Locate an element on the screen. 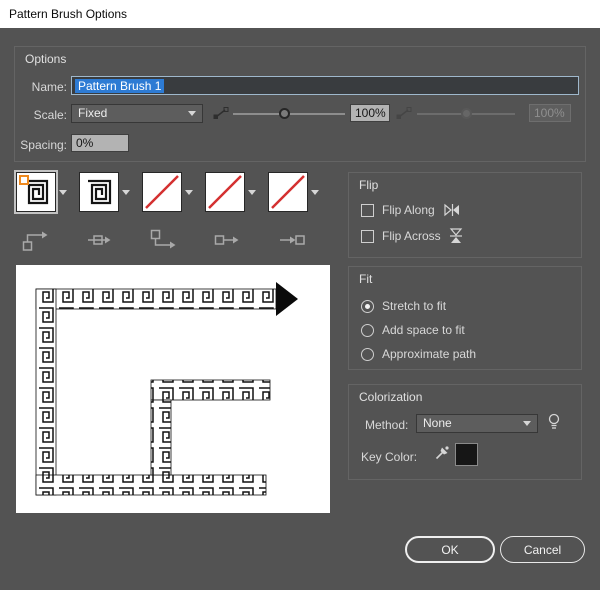 The width and height of the screenshot is (600, 590). end-tile-button is located at coordinates (293, 192).